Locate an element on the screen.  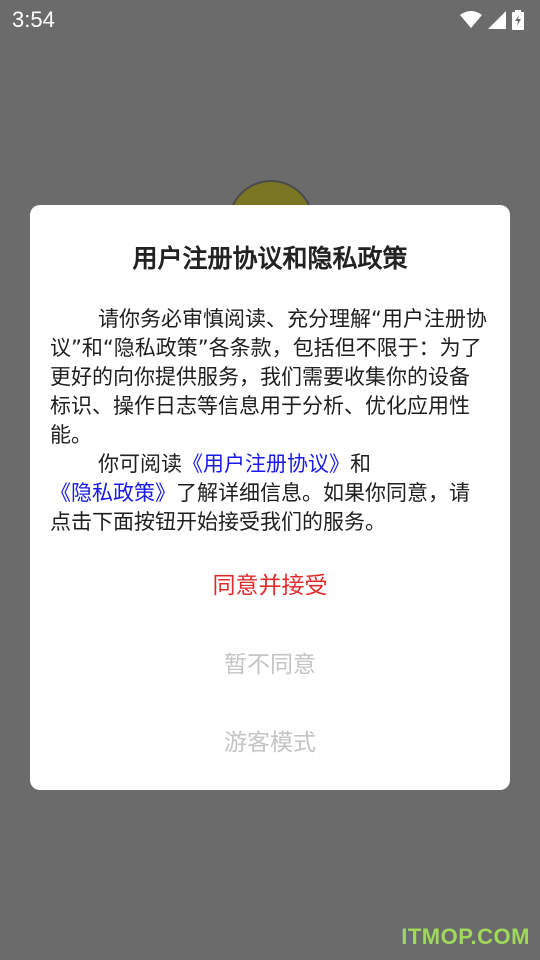
watermark: ITMOP.COM is located at coordinates (465, 936).